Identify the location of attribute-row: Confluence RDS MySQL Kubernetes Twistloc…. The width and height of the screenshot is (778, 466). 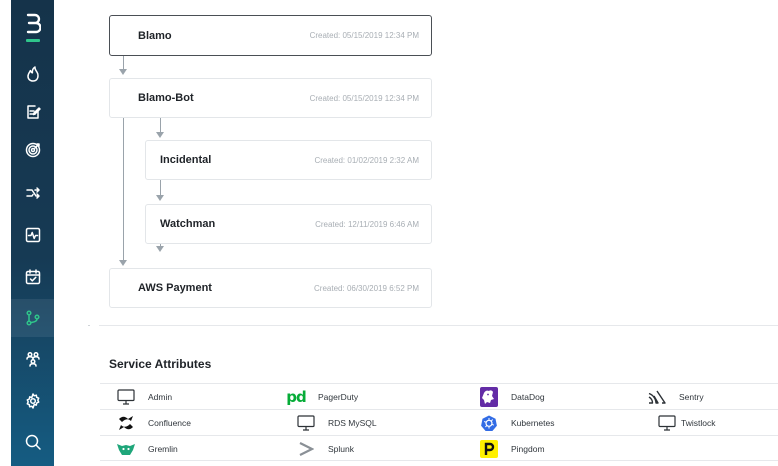
(439, 422).